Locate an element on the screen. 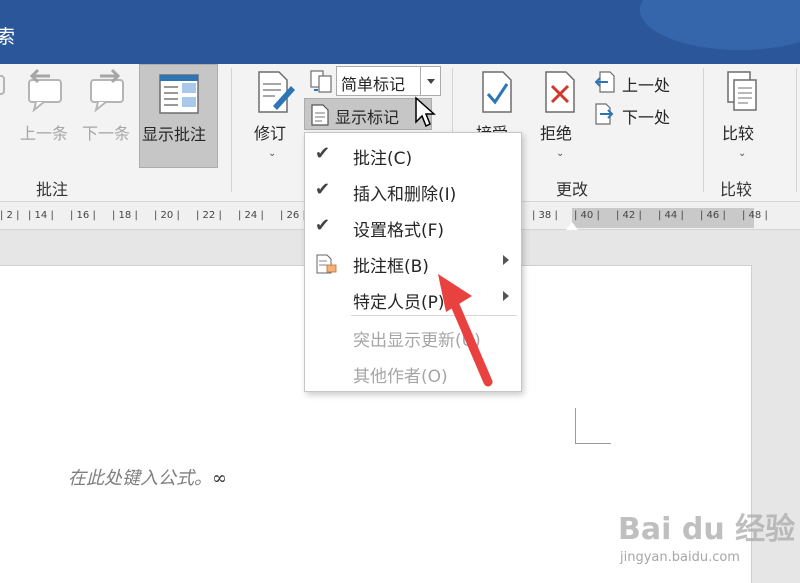 The height and width of the screenshot is (583, 800). ruler-tick-label: | 48 | is located at coordinates (755, 215).